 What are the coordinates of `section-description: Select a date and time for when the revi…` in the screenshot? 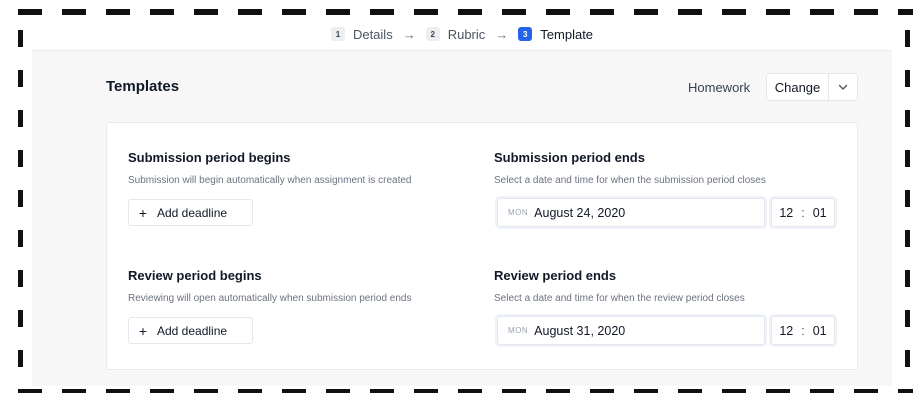 It's located at (619, 298).